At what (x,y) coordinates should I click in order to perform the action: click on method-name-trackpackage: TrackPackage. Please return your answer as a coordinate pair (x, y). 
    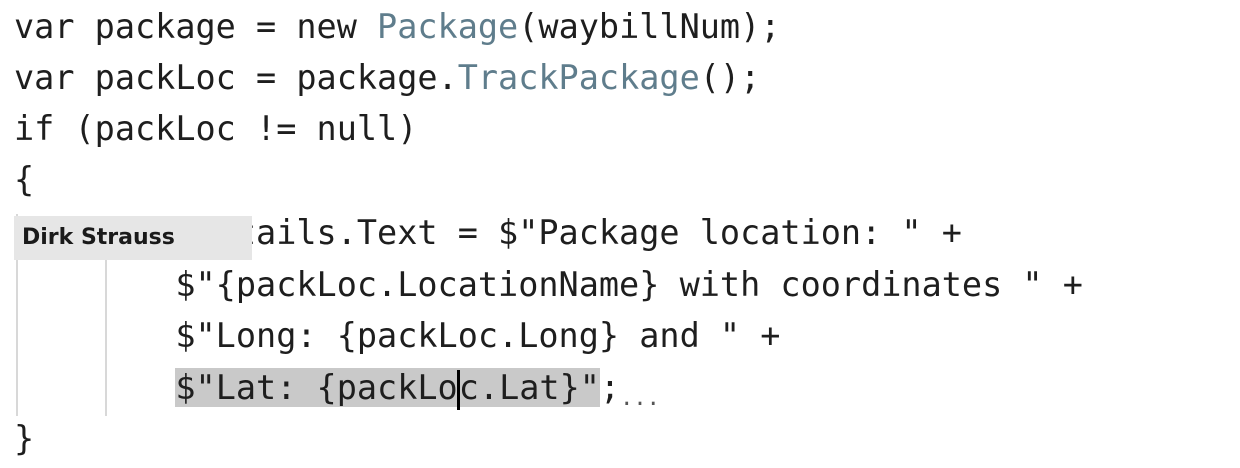
    Looking at the image, I should click on (578, 77).